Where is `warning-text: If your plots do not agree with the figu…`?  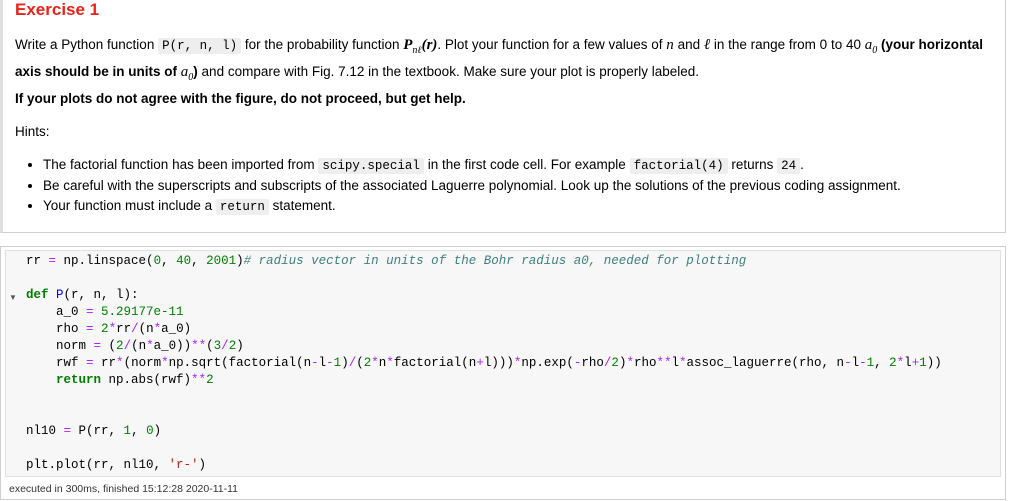 warning-text: If your plots do not agree with the figu… is located at coordinates (240, 98).